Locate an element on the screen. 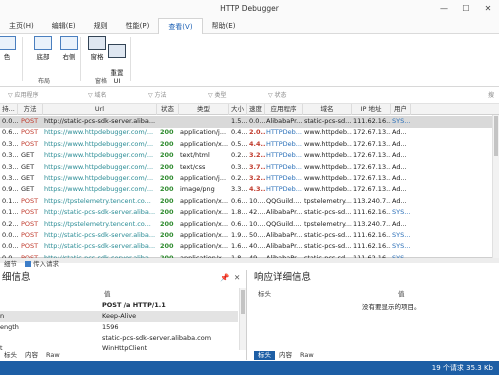 This screenshot has height=375, width=499. tab-view: 查看(V) is located at coordinates (180, 26).